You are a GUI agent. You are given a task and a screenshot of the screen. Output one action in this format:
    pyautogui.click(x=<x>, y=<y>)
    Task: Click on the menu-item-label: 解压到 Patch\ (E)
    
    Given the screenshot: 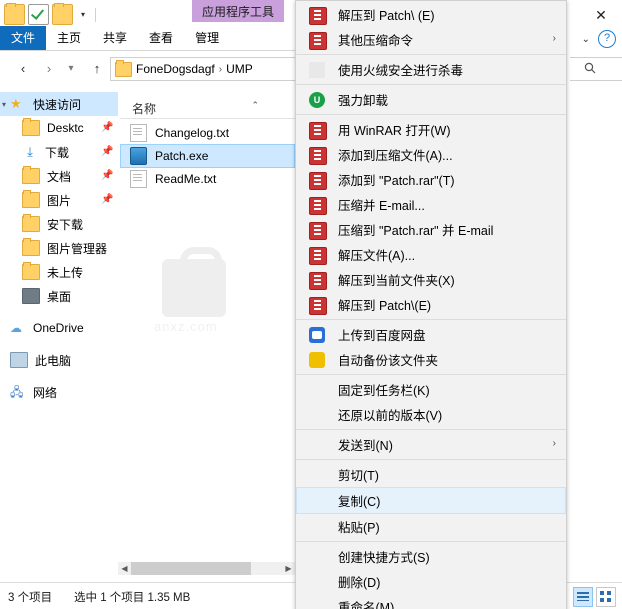 What is the action you would take?
    pyautogui.click(x=386, y=16)
    